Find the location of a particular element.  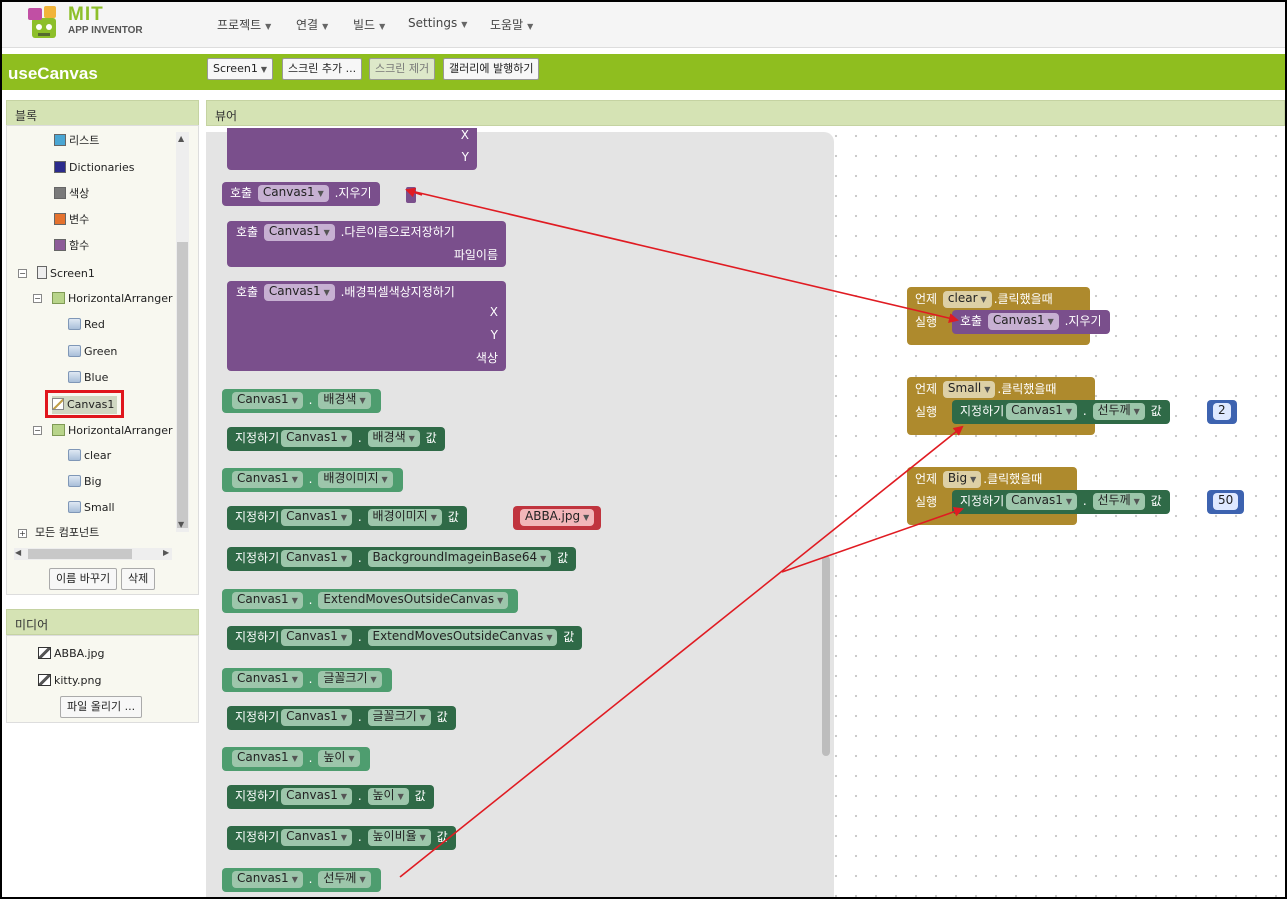

blocks-tree-hscrollbar: ◀ ▶ is located at coordinates (93, 554).